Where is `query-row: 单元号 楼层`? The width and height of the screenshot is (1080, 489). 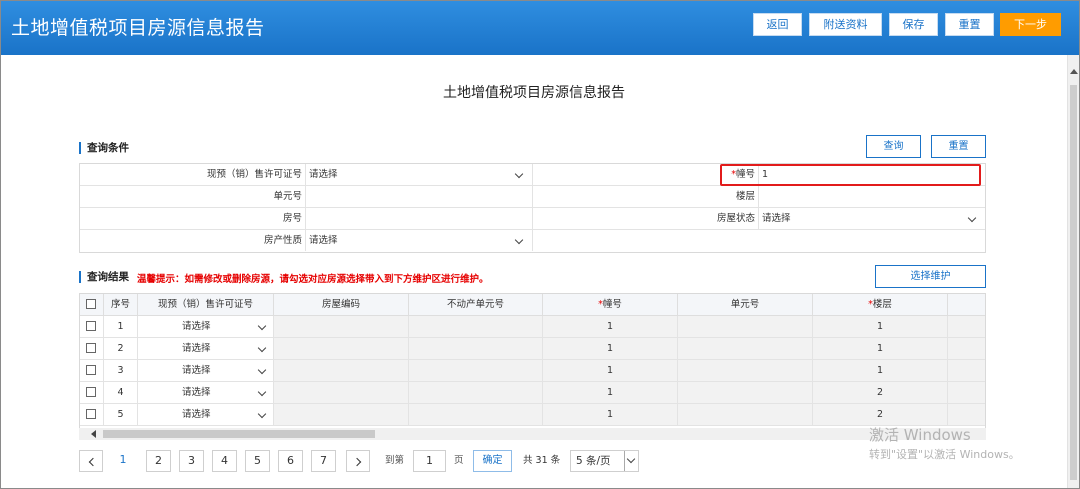 query-row: 单元号 楼层 is located at coordinates (532, 197).